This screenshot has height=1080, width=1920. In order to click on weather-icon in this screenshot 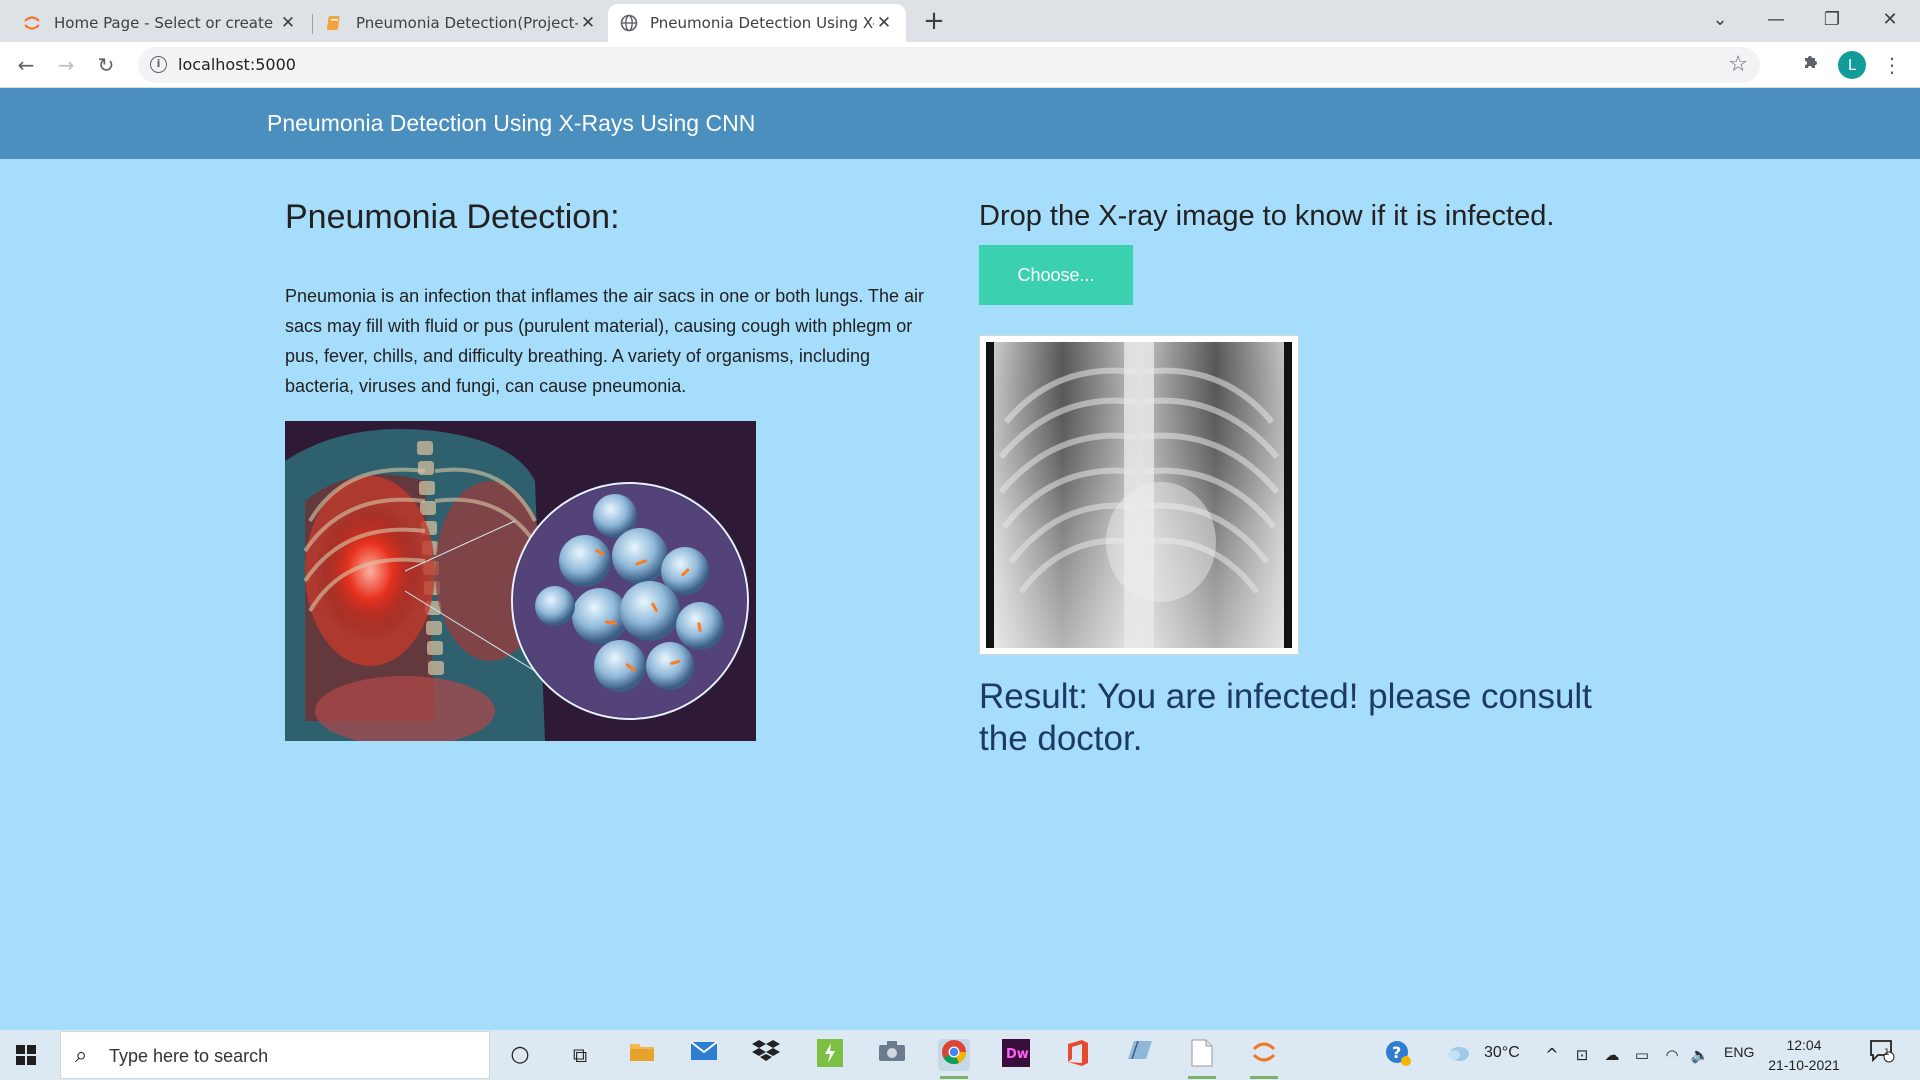, I will do `click(1458, 1055)`.